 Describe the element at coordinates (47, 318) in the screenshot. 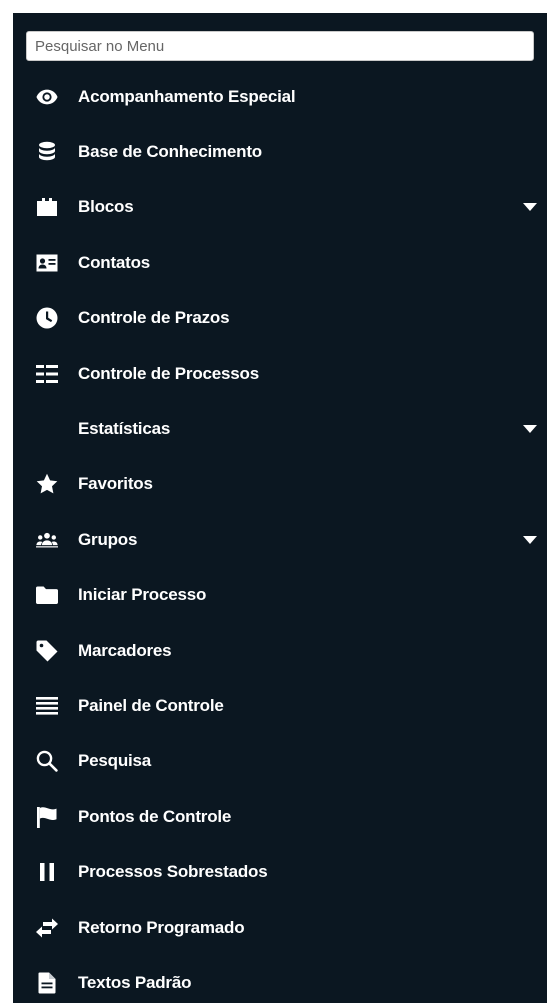

I see `clock-icon` at that location.